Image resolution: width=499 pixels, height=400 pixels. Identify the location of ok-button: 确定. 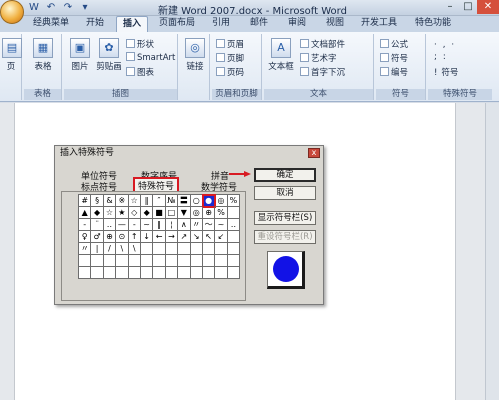
(285, 175).